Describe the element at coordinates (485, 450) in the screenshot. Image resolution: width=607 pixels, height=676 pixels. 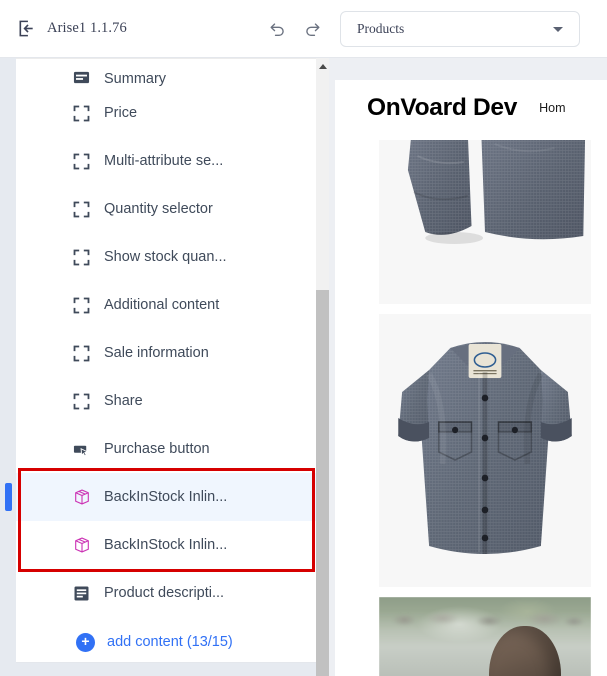
I see `chambray-shirt-full` at that location.